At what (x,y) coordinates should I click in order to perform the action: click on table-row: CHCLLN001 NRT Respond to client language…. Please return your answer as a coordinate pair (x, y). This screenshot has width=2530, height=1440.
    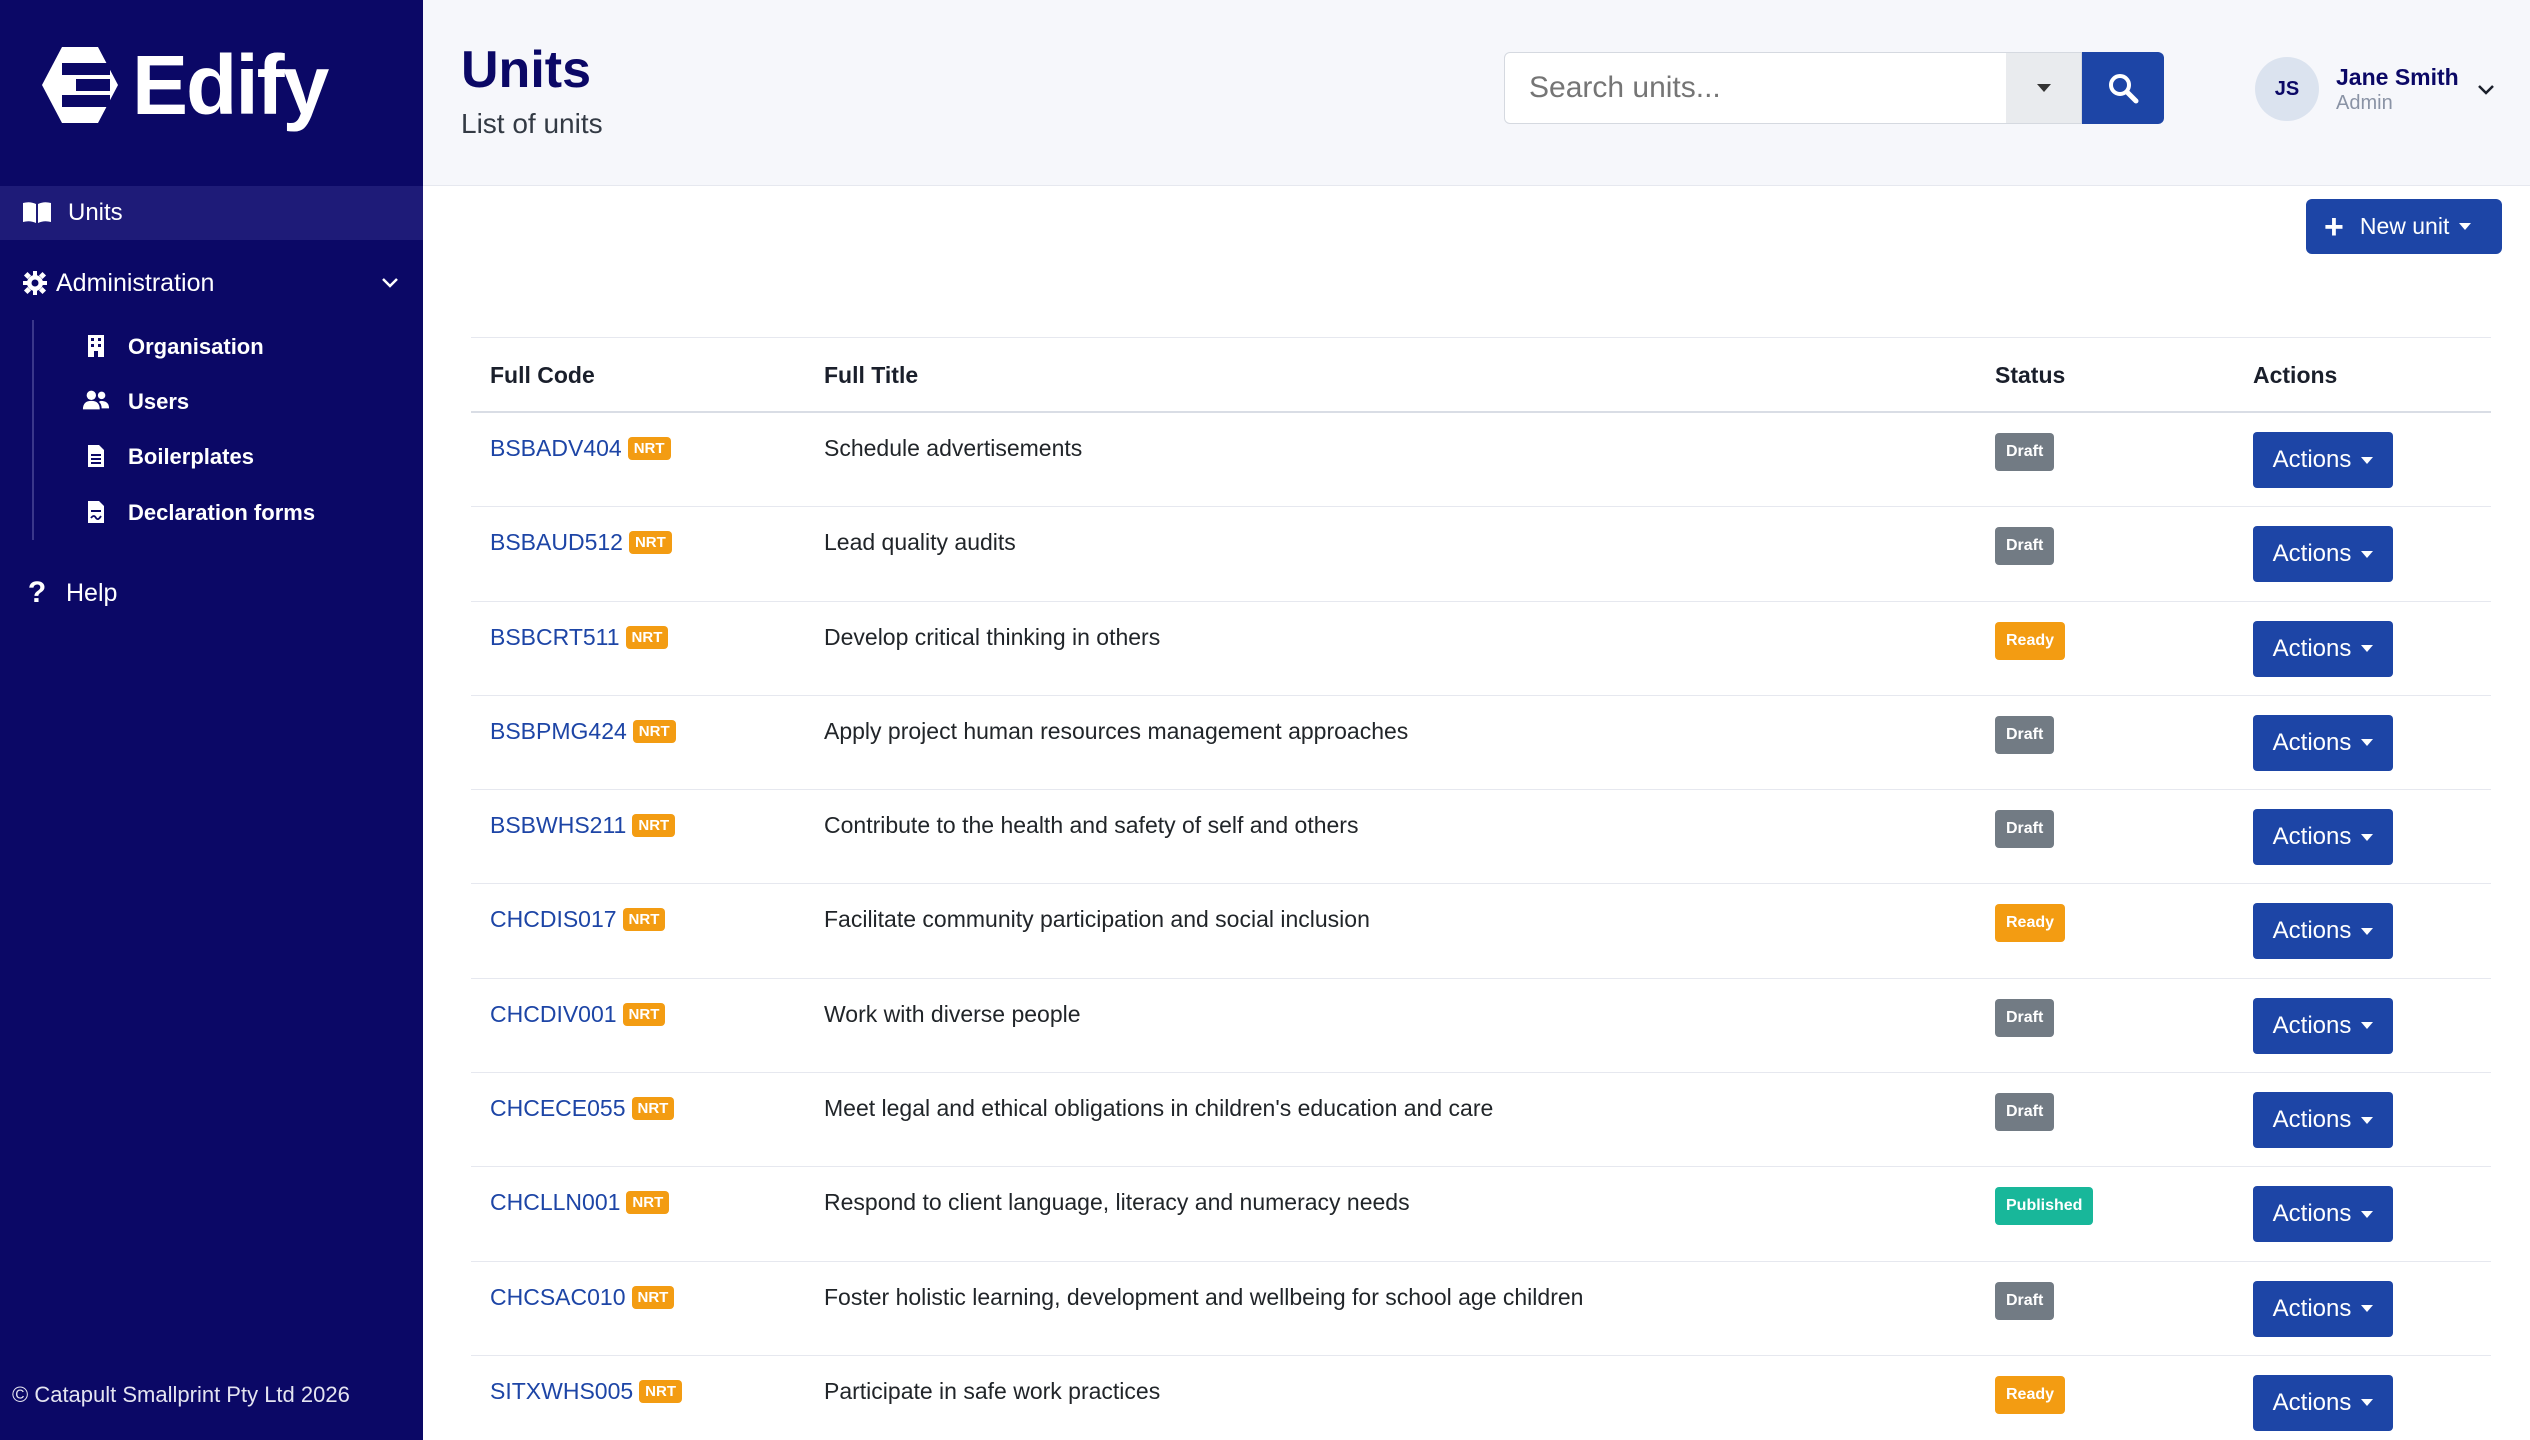
    Looking at the image, I should click on (1481, 1214).